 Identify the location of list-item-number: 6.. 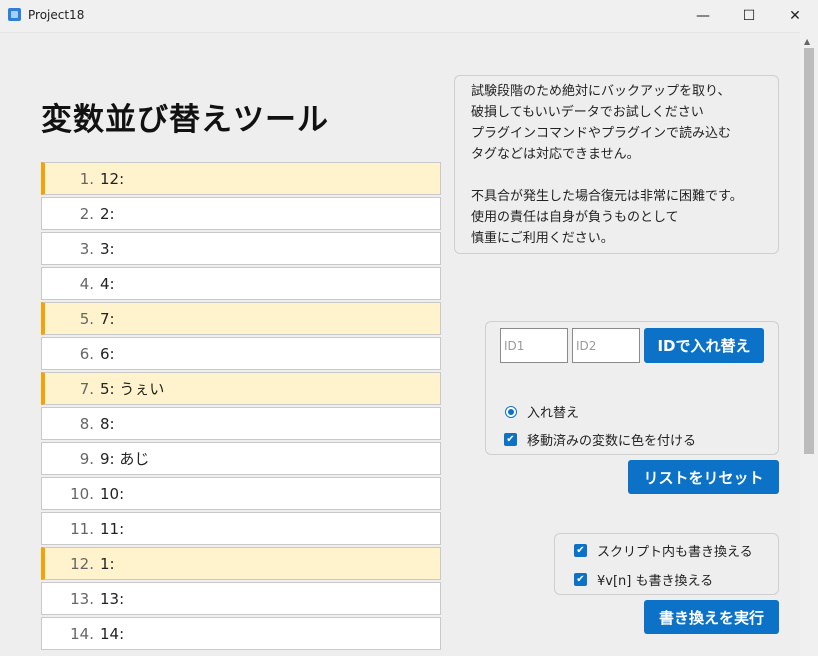
(86, 353).